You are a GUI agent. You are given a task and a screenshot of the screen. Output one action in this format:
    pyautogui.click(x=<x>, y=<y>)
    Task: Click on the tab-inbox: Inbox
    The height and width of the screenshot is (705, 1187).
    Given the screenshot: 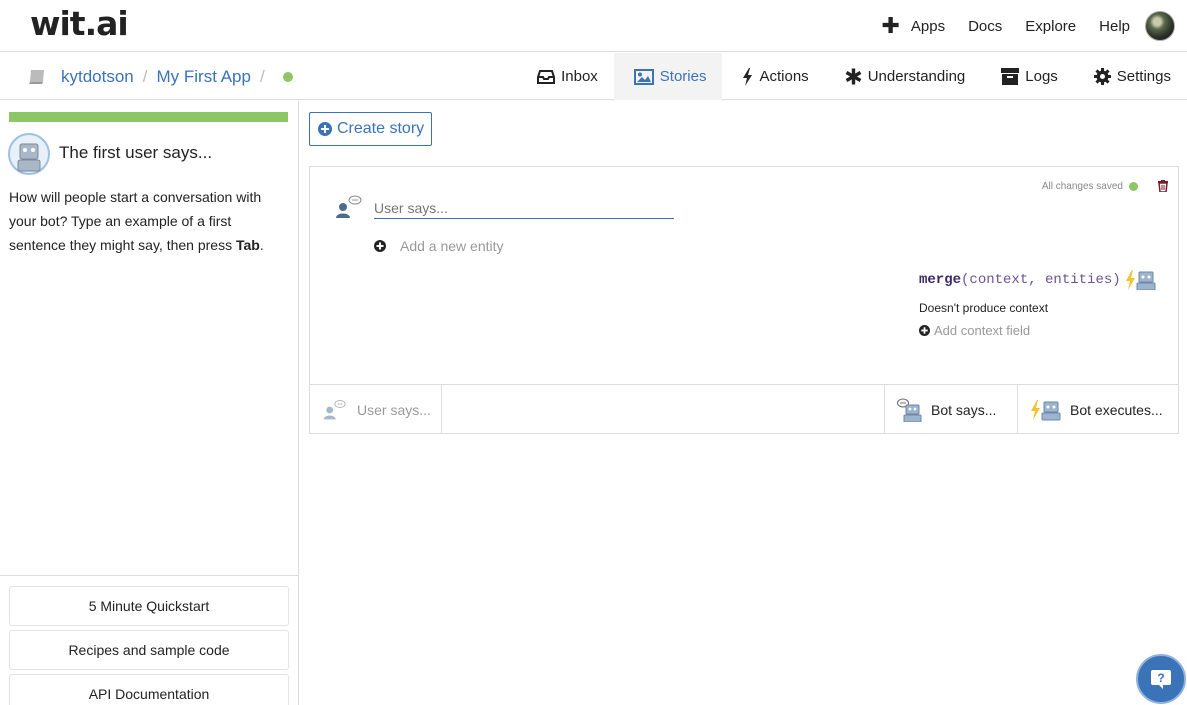 What is the action you would take?
    pyautogui.click(x=565, y=76)
    